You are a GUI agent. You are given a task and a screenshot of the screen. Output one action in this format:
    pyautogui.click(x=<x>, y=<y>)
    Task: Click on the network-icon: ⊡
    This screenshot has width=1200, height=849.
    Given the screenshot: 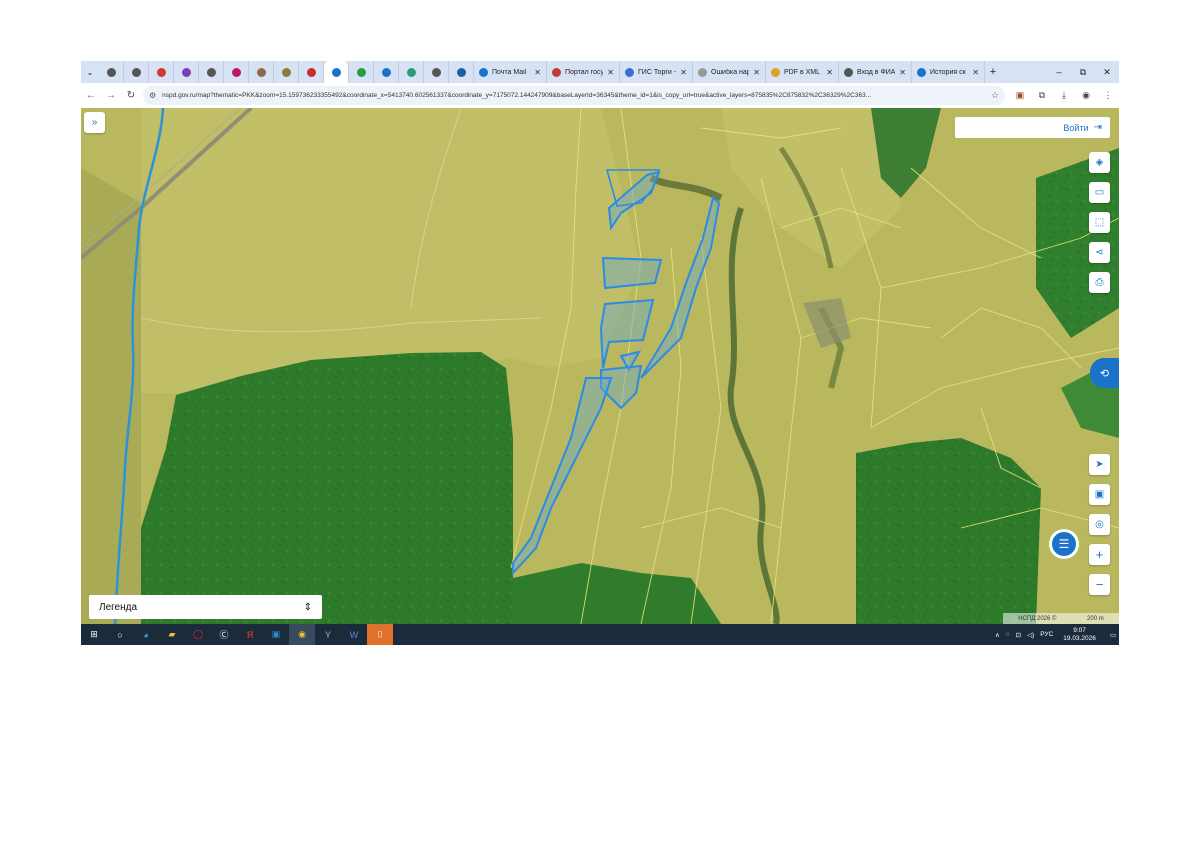 What is the action you would take?
    pyautogui.click(x=1018, y=635)
    